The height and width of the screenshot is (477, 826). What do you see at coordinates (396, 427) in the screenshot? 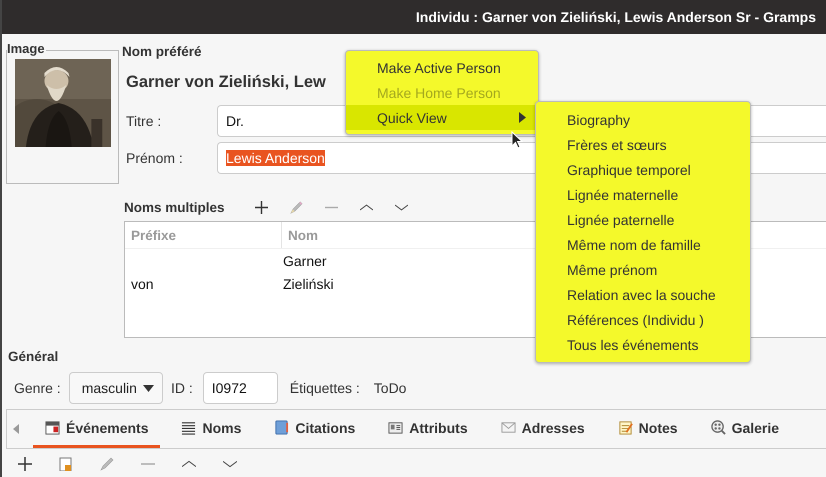
I see `id-card-icon` at bounding box center [396, 427].